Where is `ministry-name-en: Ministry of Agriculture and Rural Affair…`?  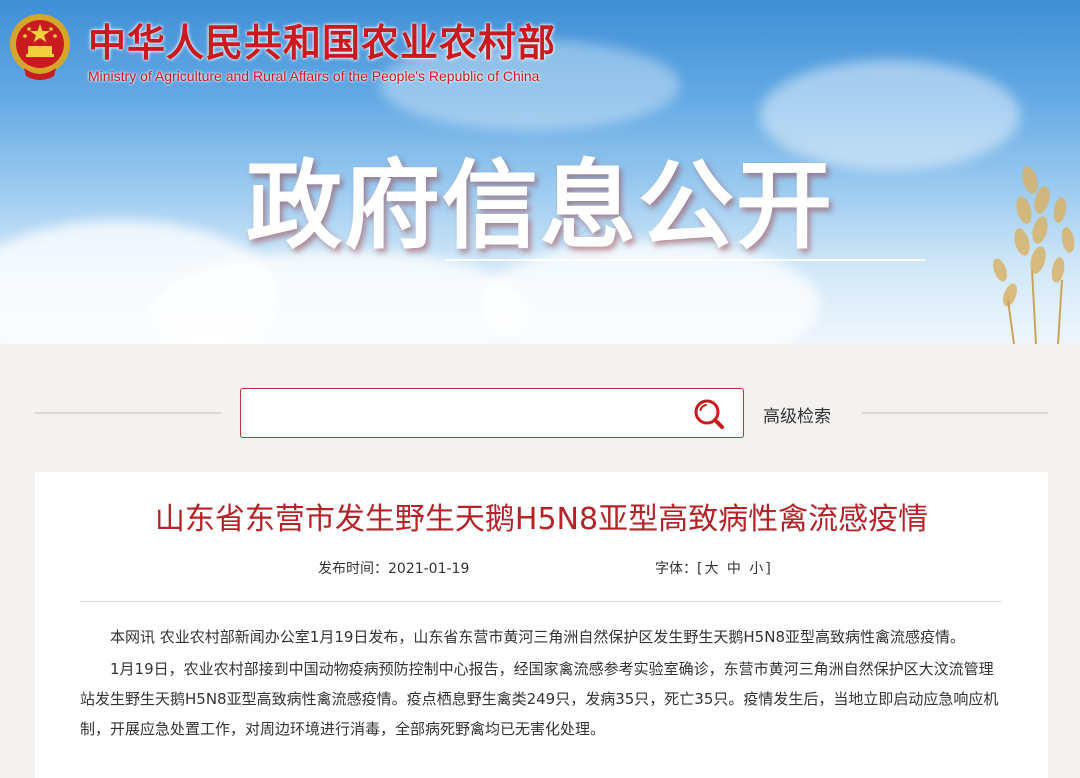
ministry-name-en: Ministry of Agriculture and Rural Affair… is located at coordinates (314, 76).